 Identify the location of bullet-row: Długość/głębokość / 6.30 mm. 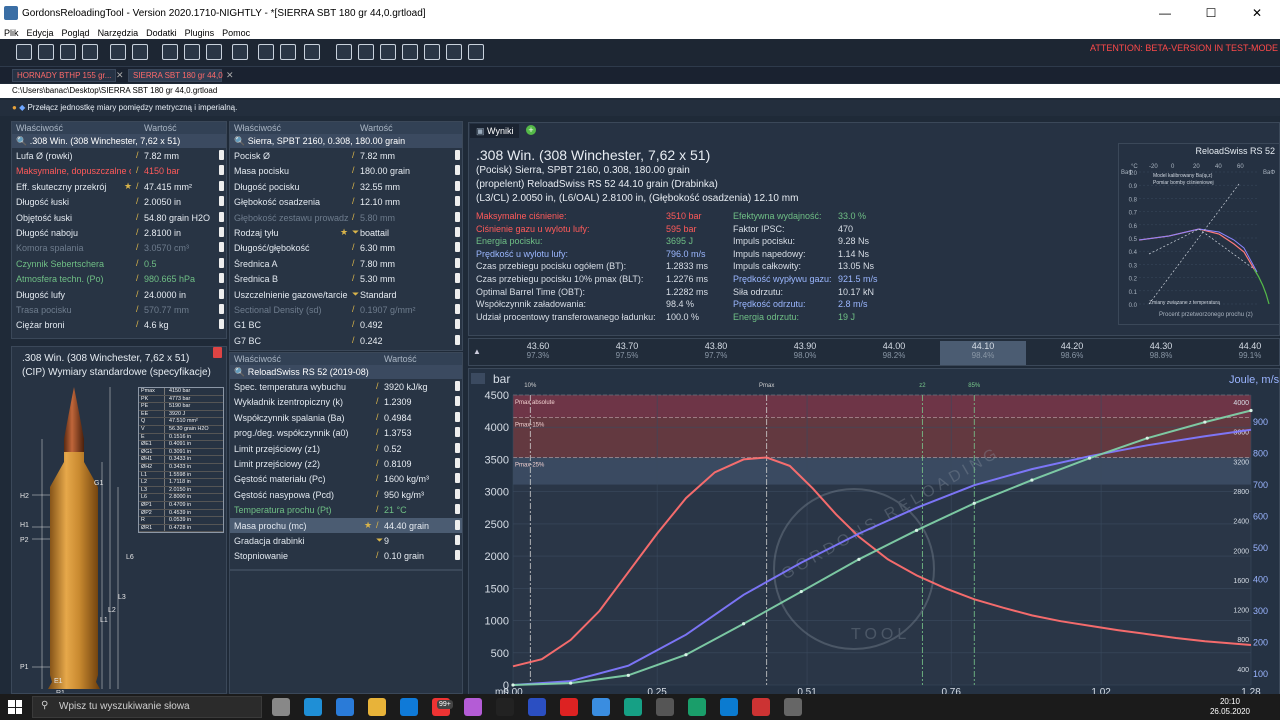
(346, 247).